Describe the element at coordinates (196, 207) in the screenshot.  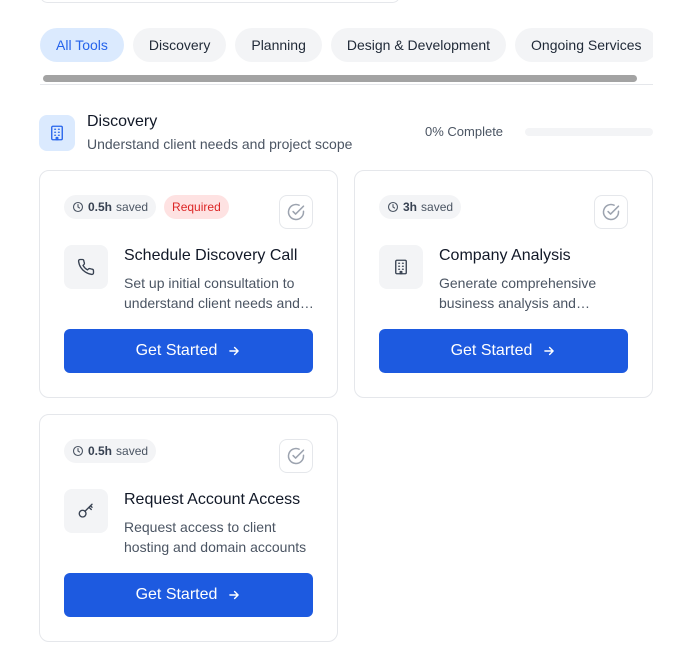
I see `required-badge: Required` at that location.